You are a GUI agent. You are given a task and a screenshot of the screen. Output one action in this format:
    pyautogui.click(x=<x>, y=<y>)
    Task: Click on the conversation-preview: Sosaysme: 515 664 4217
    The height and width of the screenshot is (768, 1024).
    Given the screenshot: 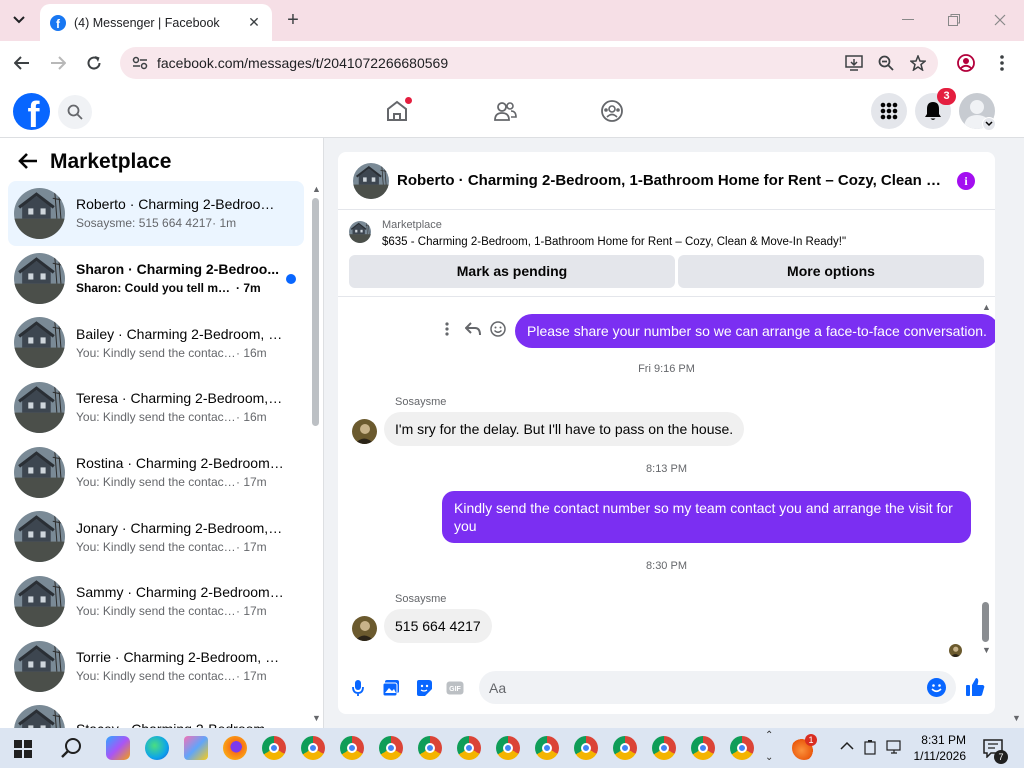 What is the action you would take?
    pyautogui.click(x=144, y=223)
    